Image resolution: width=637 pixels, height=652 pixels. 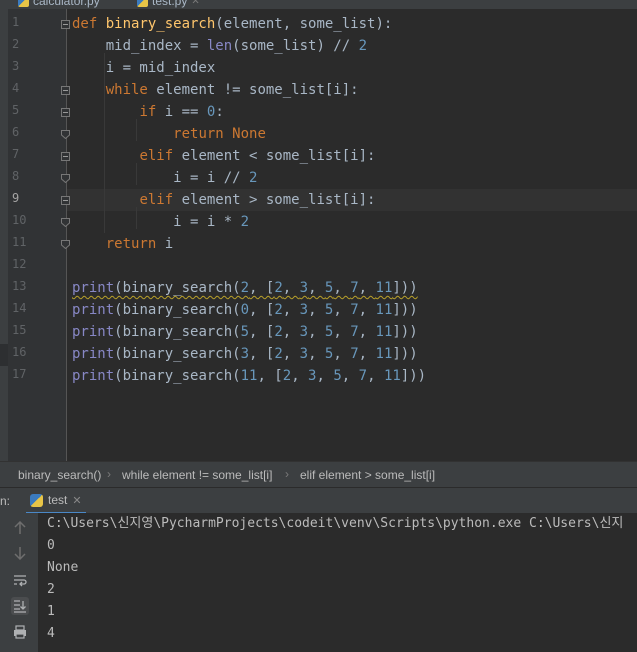 I want to click on gutter-left-strip, so click(x=4, y=235).